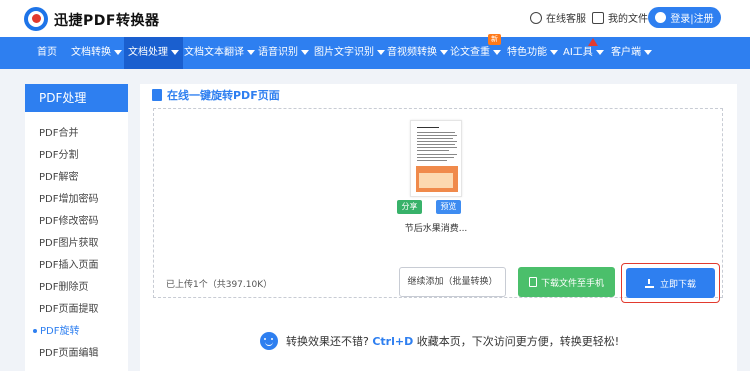 This screenshot has width=750, height=371. I want to click on nav-label: 音视频转换, so click(412, 52).